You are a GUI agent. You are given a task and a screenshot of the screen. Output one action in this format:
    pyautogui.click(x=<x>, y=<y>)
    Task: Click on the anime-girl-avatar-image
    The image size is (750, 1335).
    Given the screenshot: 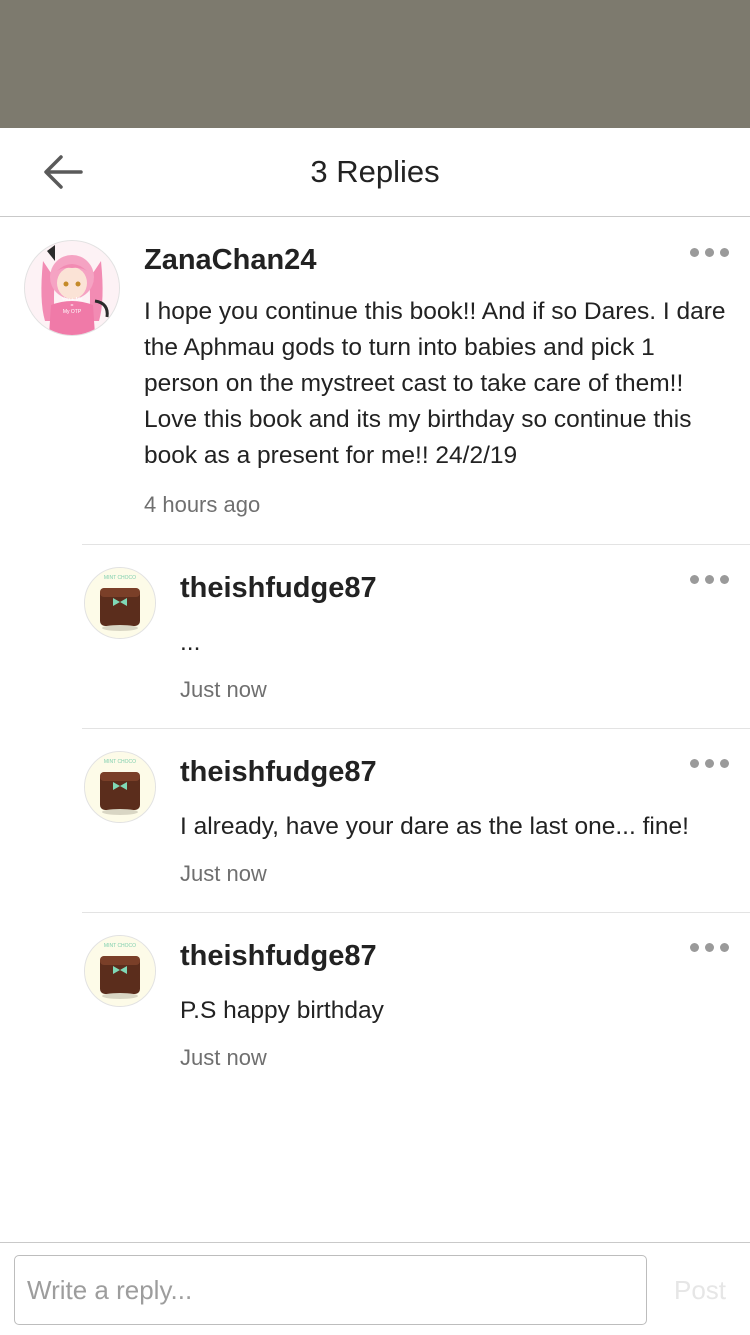 What is the action you would take?
    pyautogui.click(x=72, y=288)
    